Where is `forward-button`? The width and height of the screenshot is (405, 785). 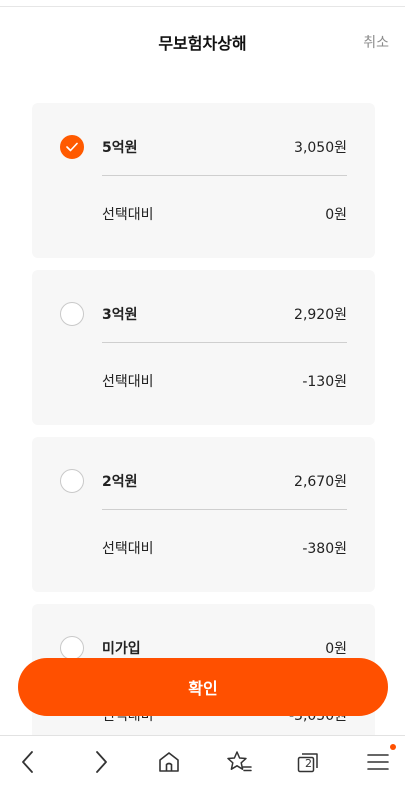 forward-button is located at coordinates (100, 762).